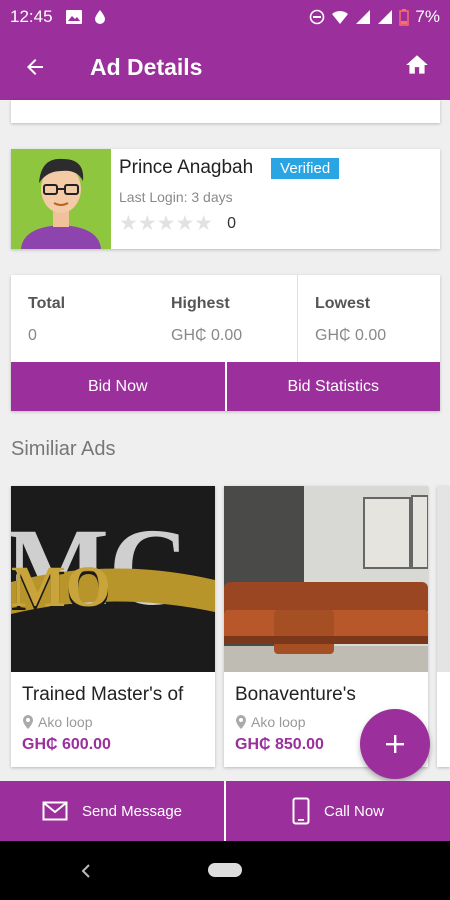 Image resolution: width=450 pixels, height=900 pixels. Describe the element at coordinates (31, 16) in the screenshot. I see `status-time: 12:45` at that location.